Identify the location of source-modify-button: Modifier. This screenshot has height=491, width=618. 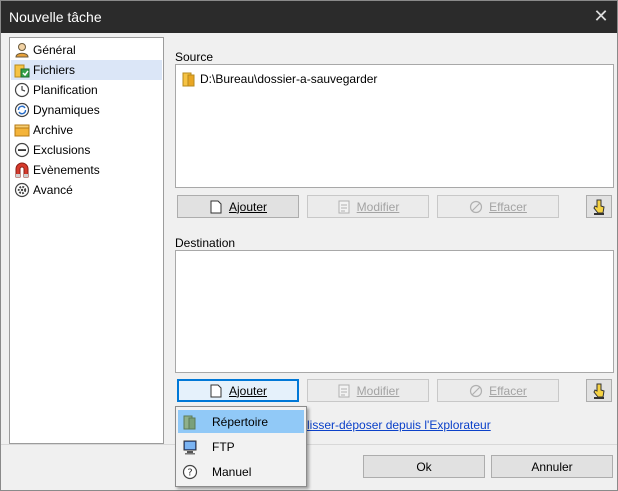
(368, 206).